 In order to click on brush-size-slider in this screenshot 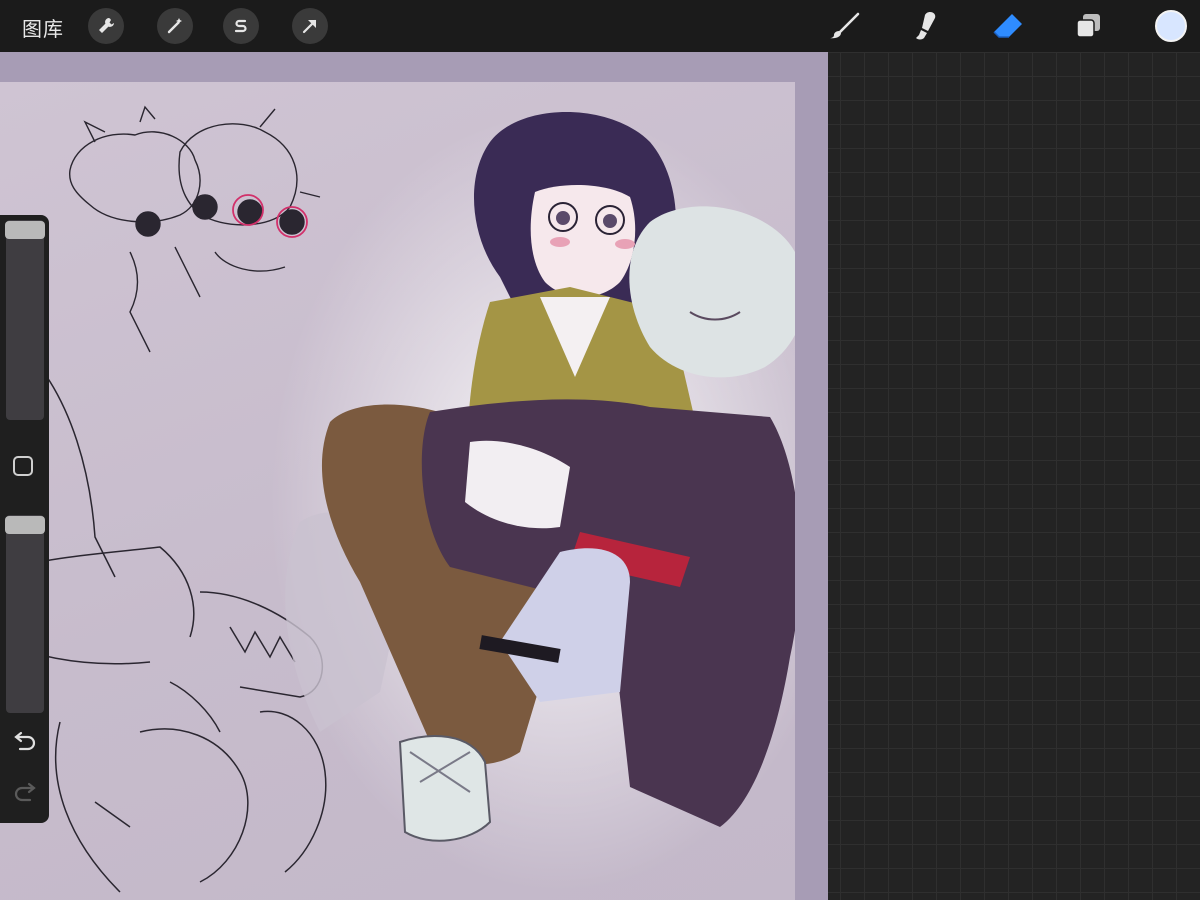, I will do `click(25, 320)`.